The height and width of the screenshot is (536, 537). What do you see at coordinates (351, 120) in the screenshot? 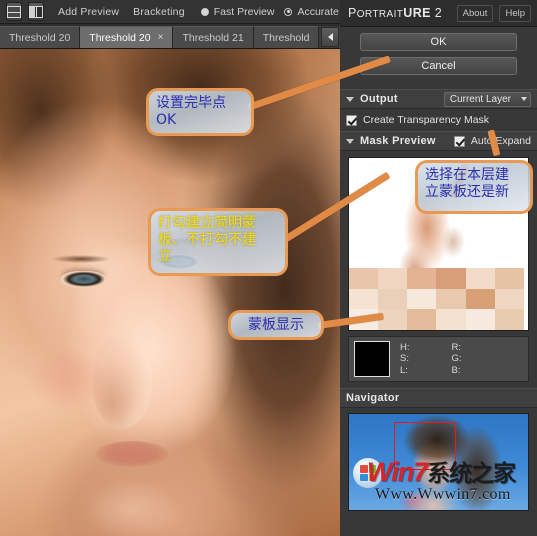
I see `create-transparency-mask-checkbox` at bounding box center [351, 120].